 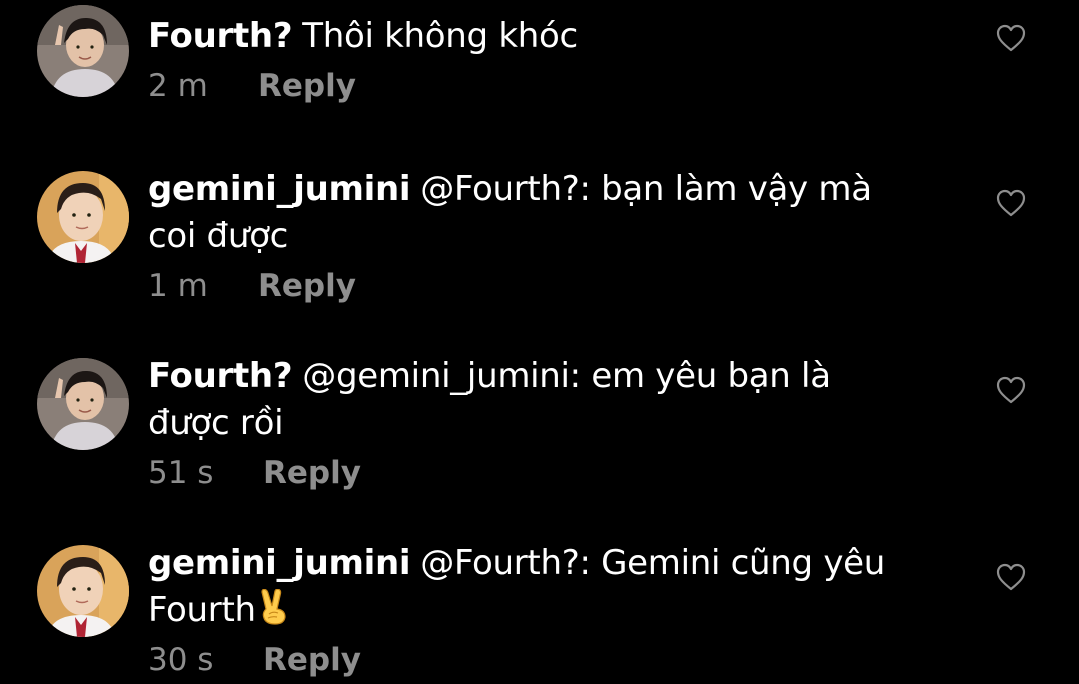 What do you see at coordinates (178, 86) in the screenshot?
I see `comment-time: 2 m` at bounding box center [178, 86].